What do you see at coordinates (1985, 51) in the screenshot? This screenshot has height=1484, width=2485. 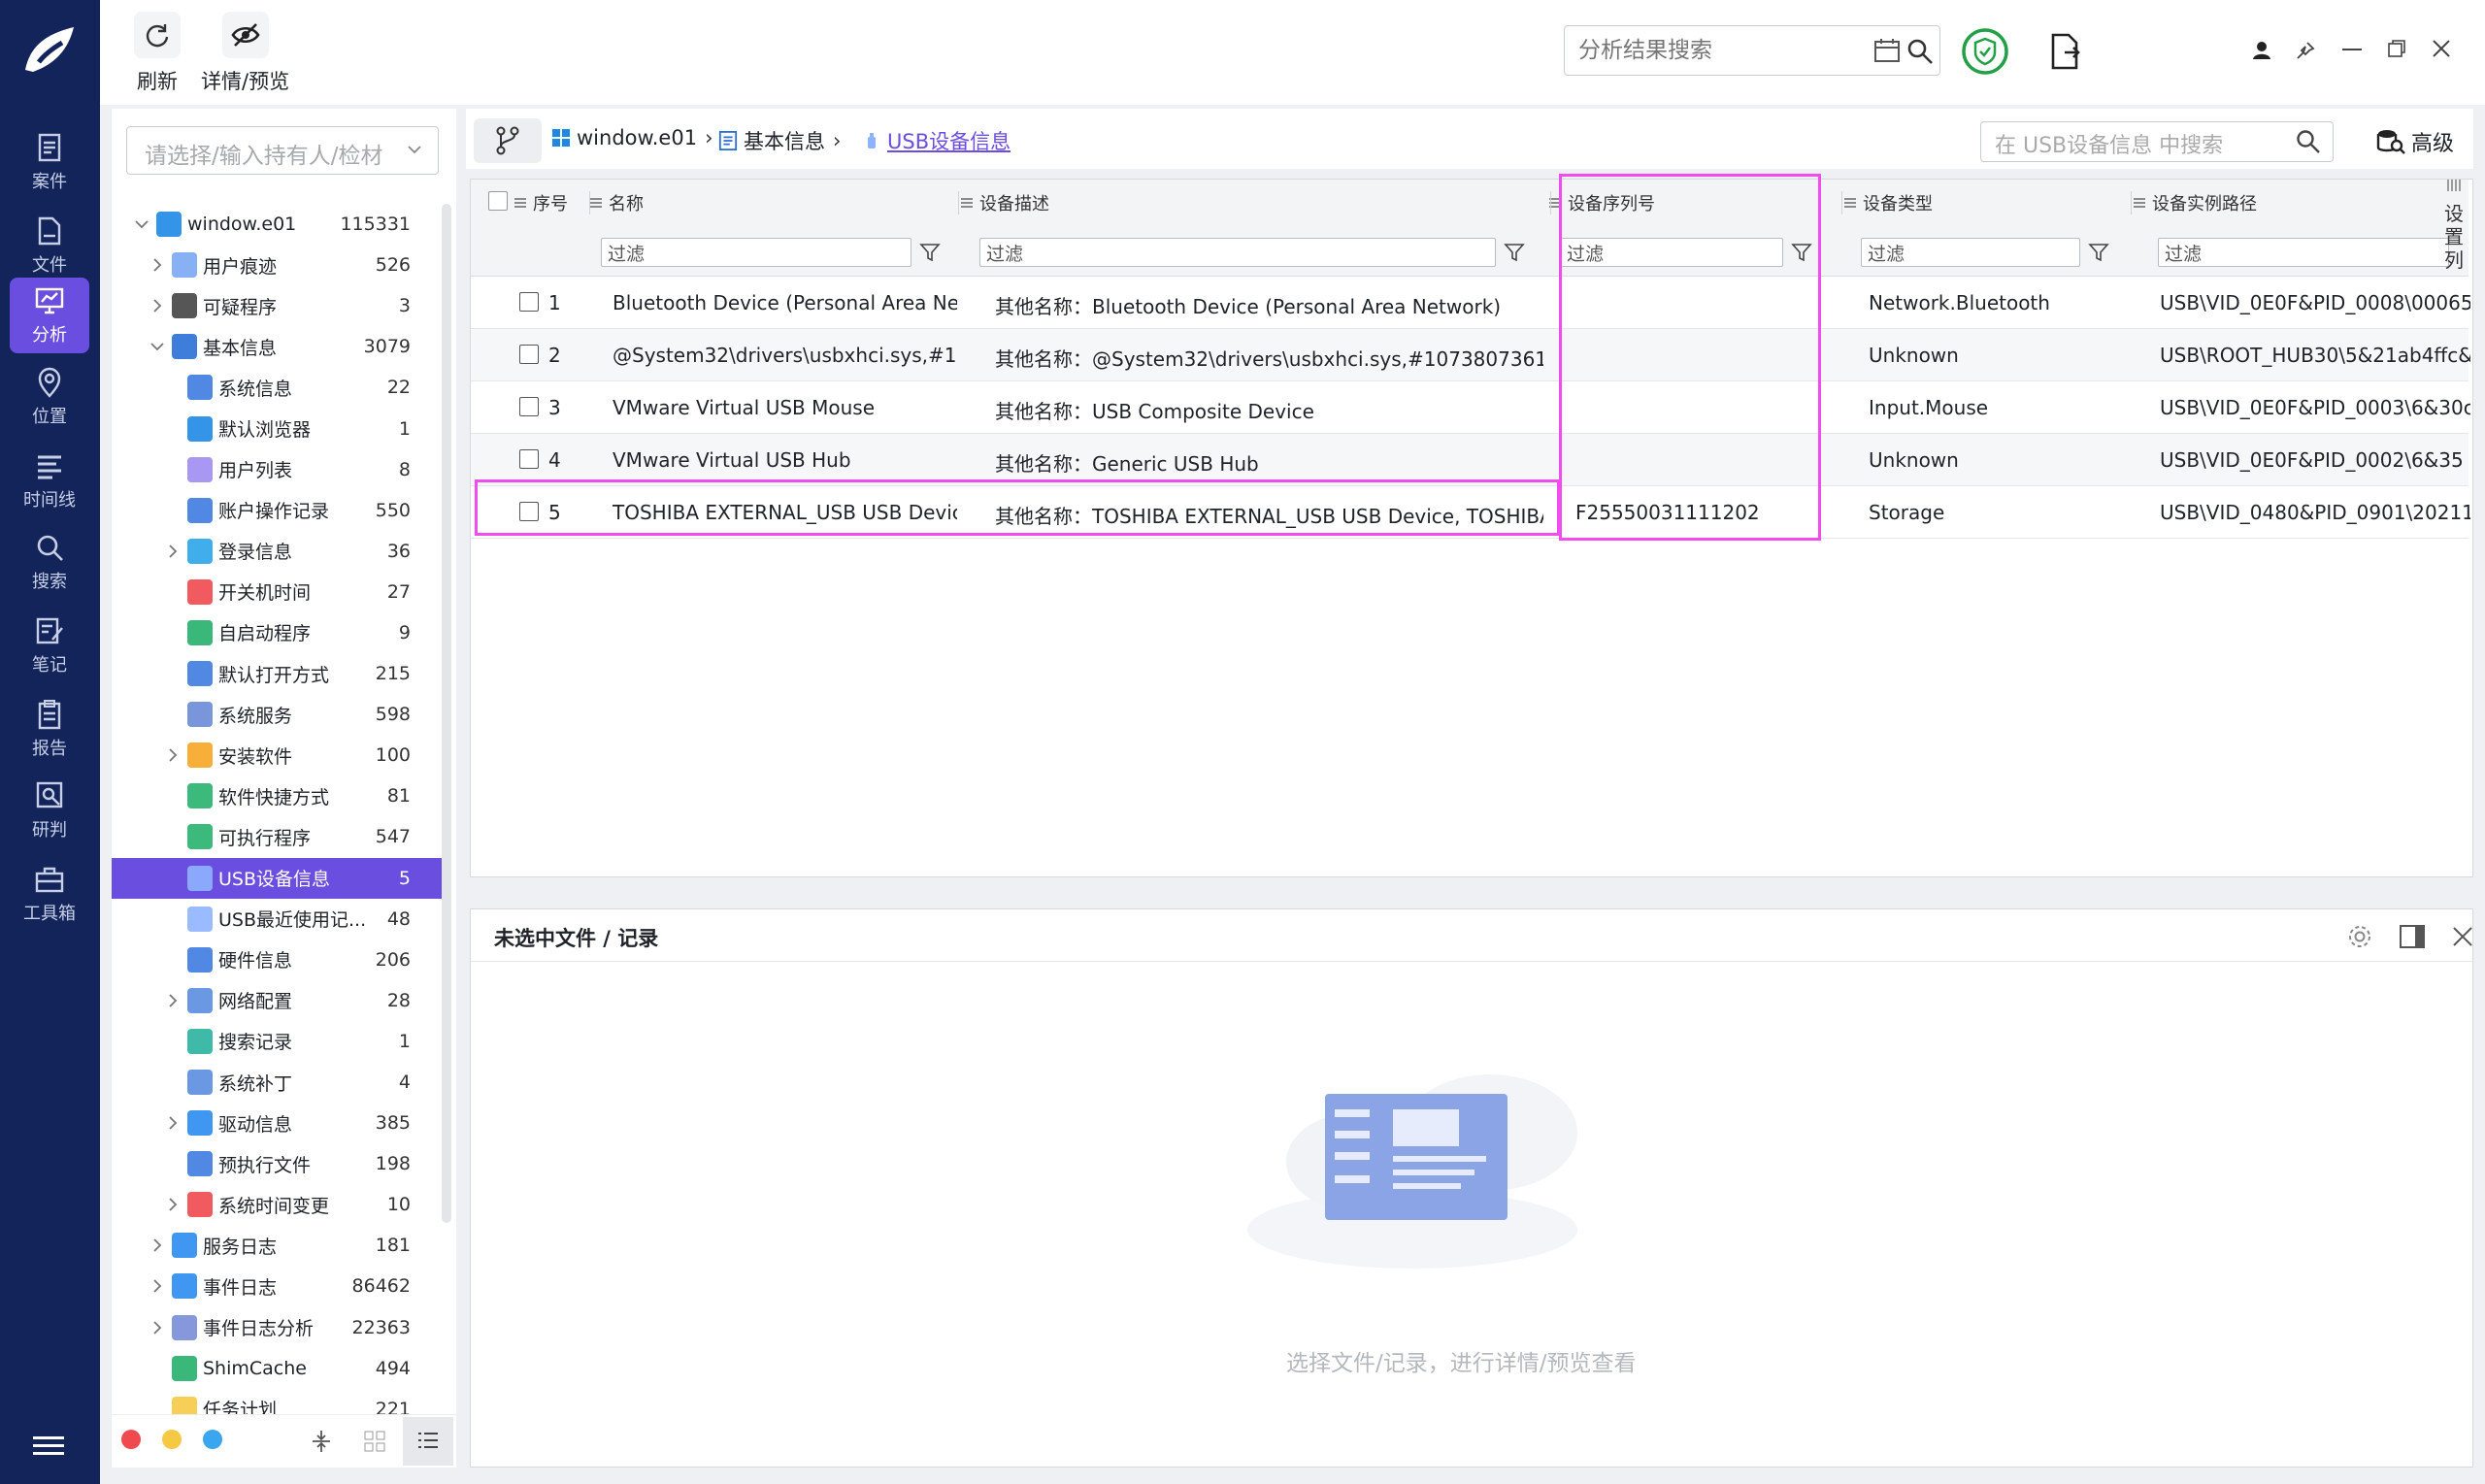 I see `shield-check-icon` at bounding box center [1985, 51].